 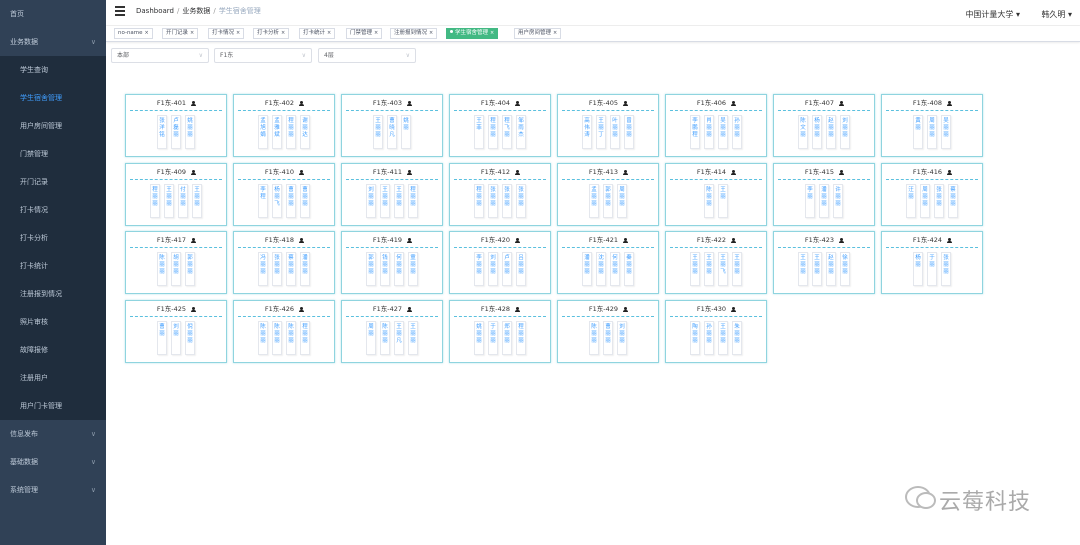 What do you see at coordinates (53, 98) in the screenshot?
I see `sidebar-item: 学生宿舍管理` at bounding box center [53, 98].